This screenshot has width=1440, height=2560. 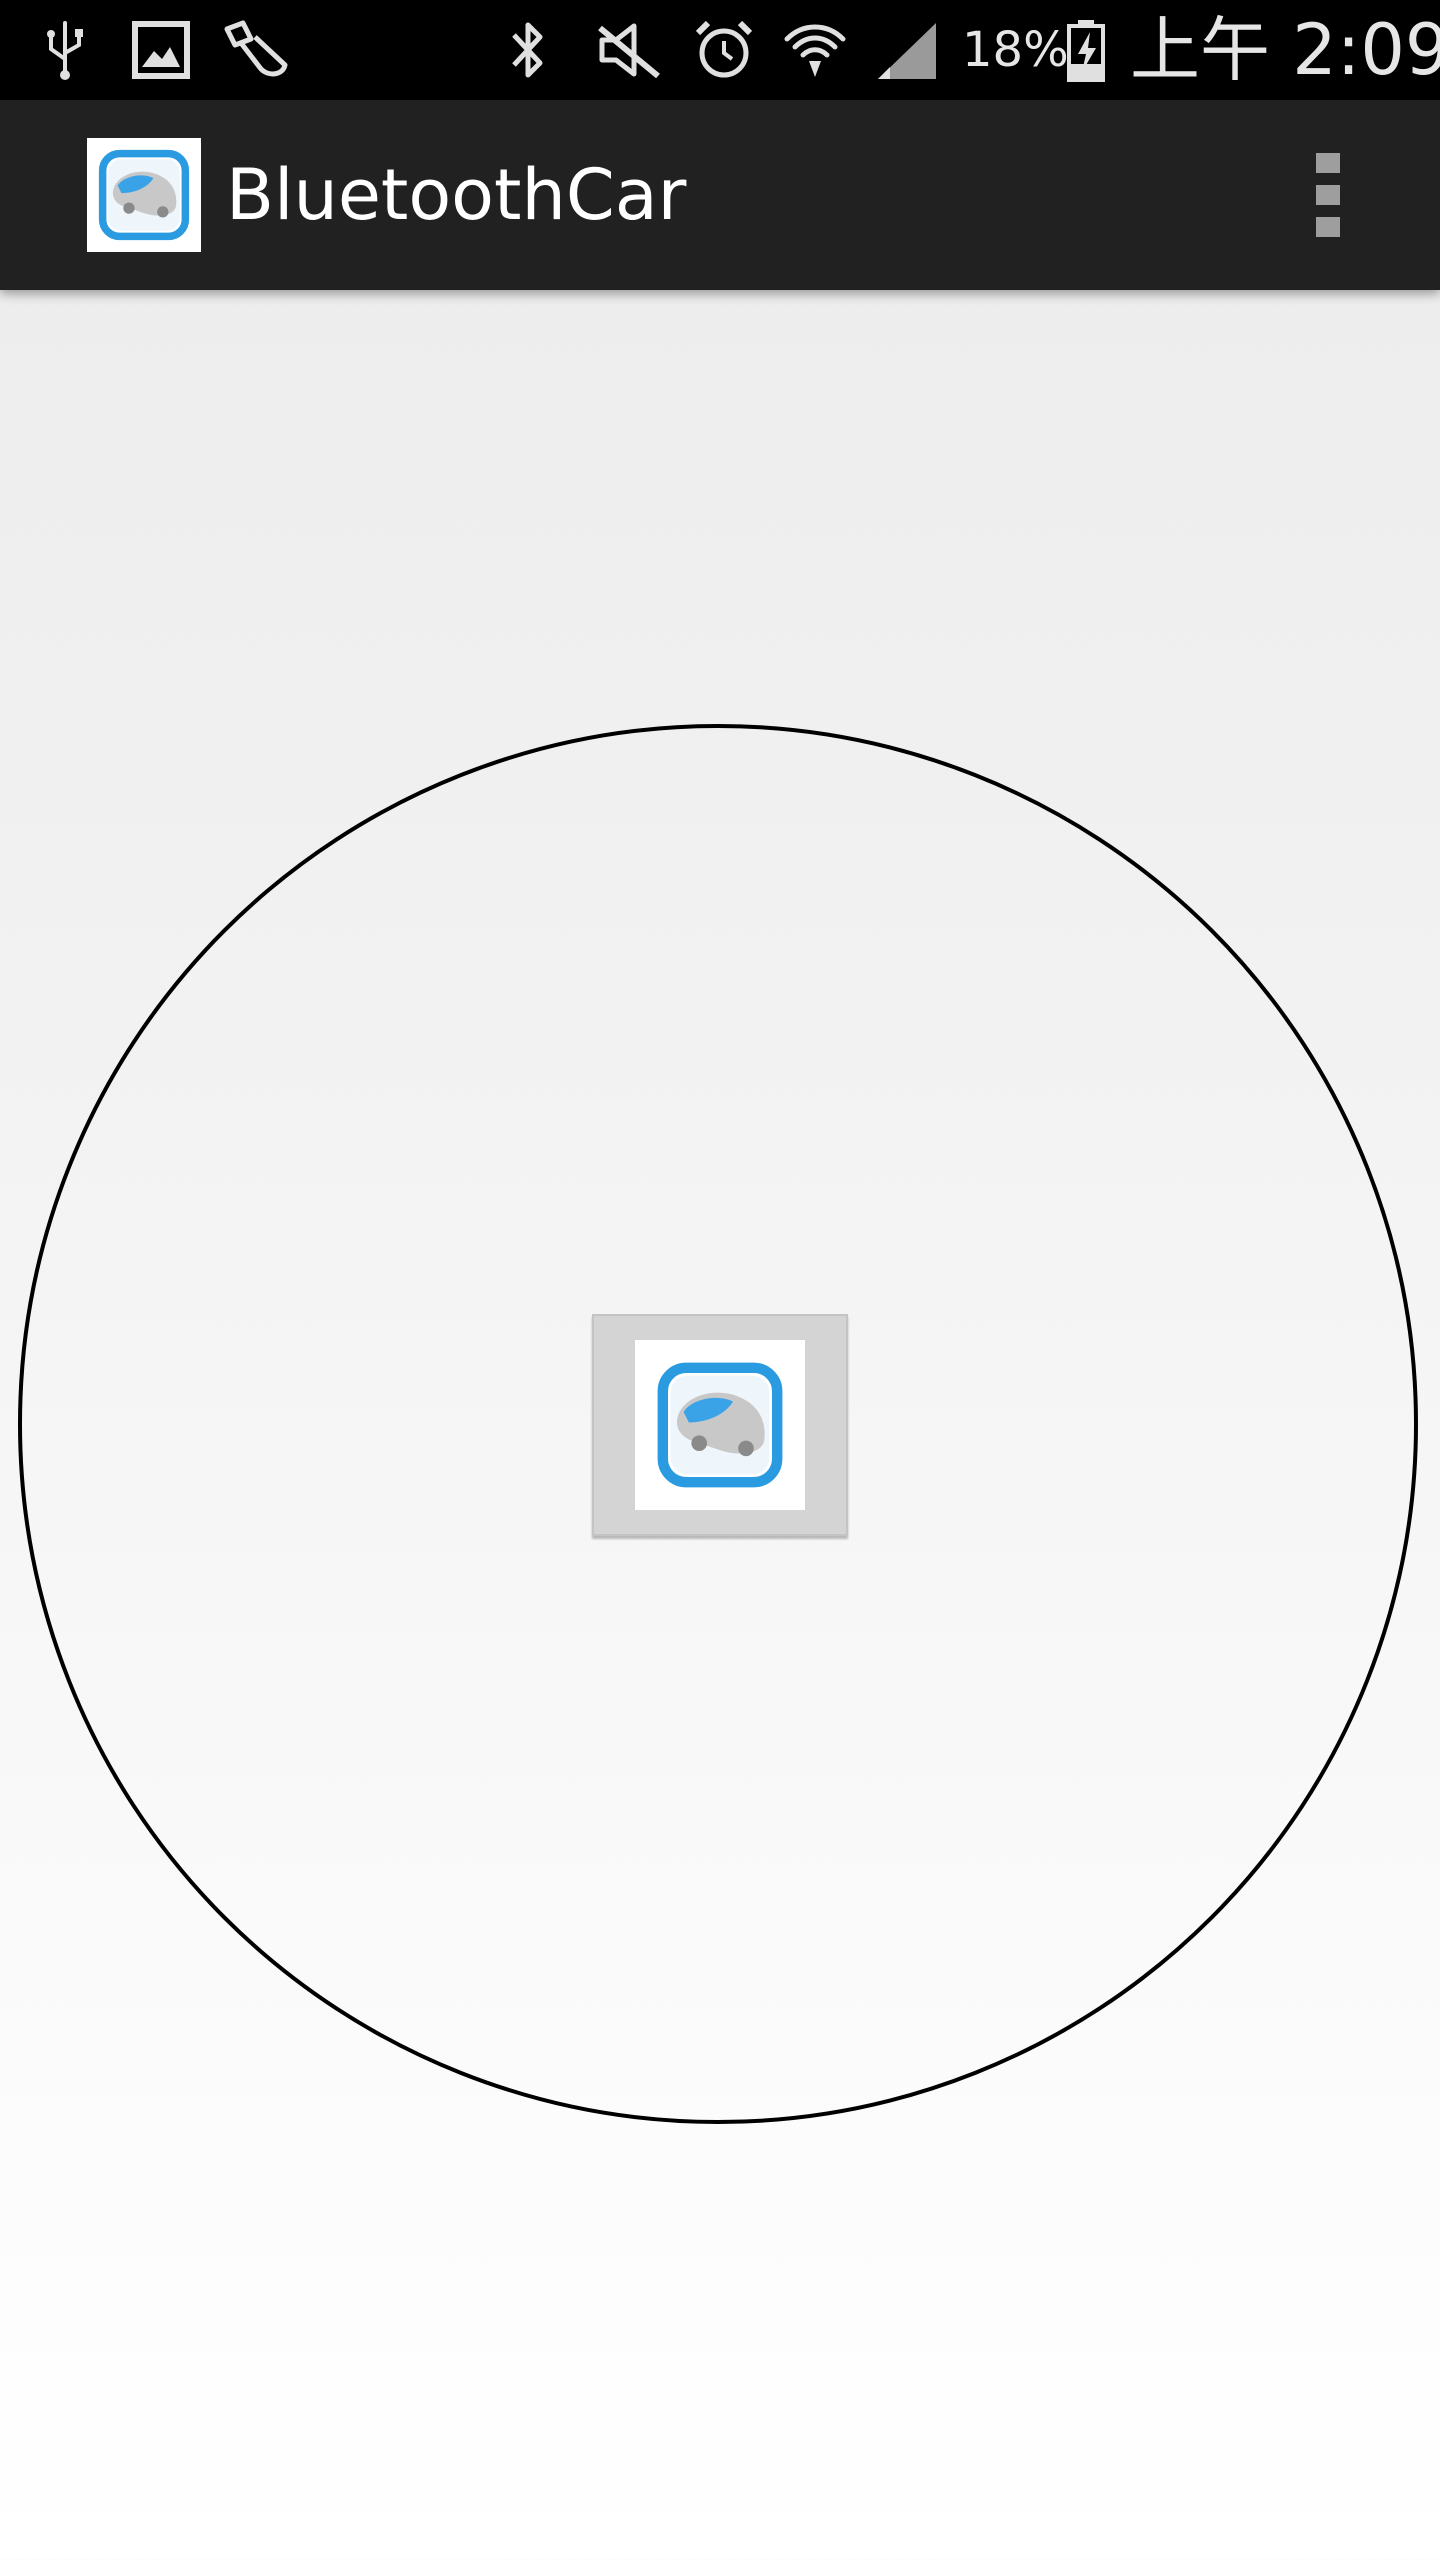 What do you see at coordinates (724, 50) in the screenshot?
I see `alarm-icon` at bounding box center [724, 50].